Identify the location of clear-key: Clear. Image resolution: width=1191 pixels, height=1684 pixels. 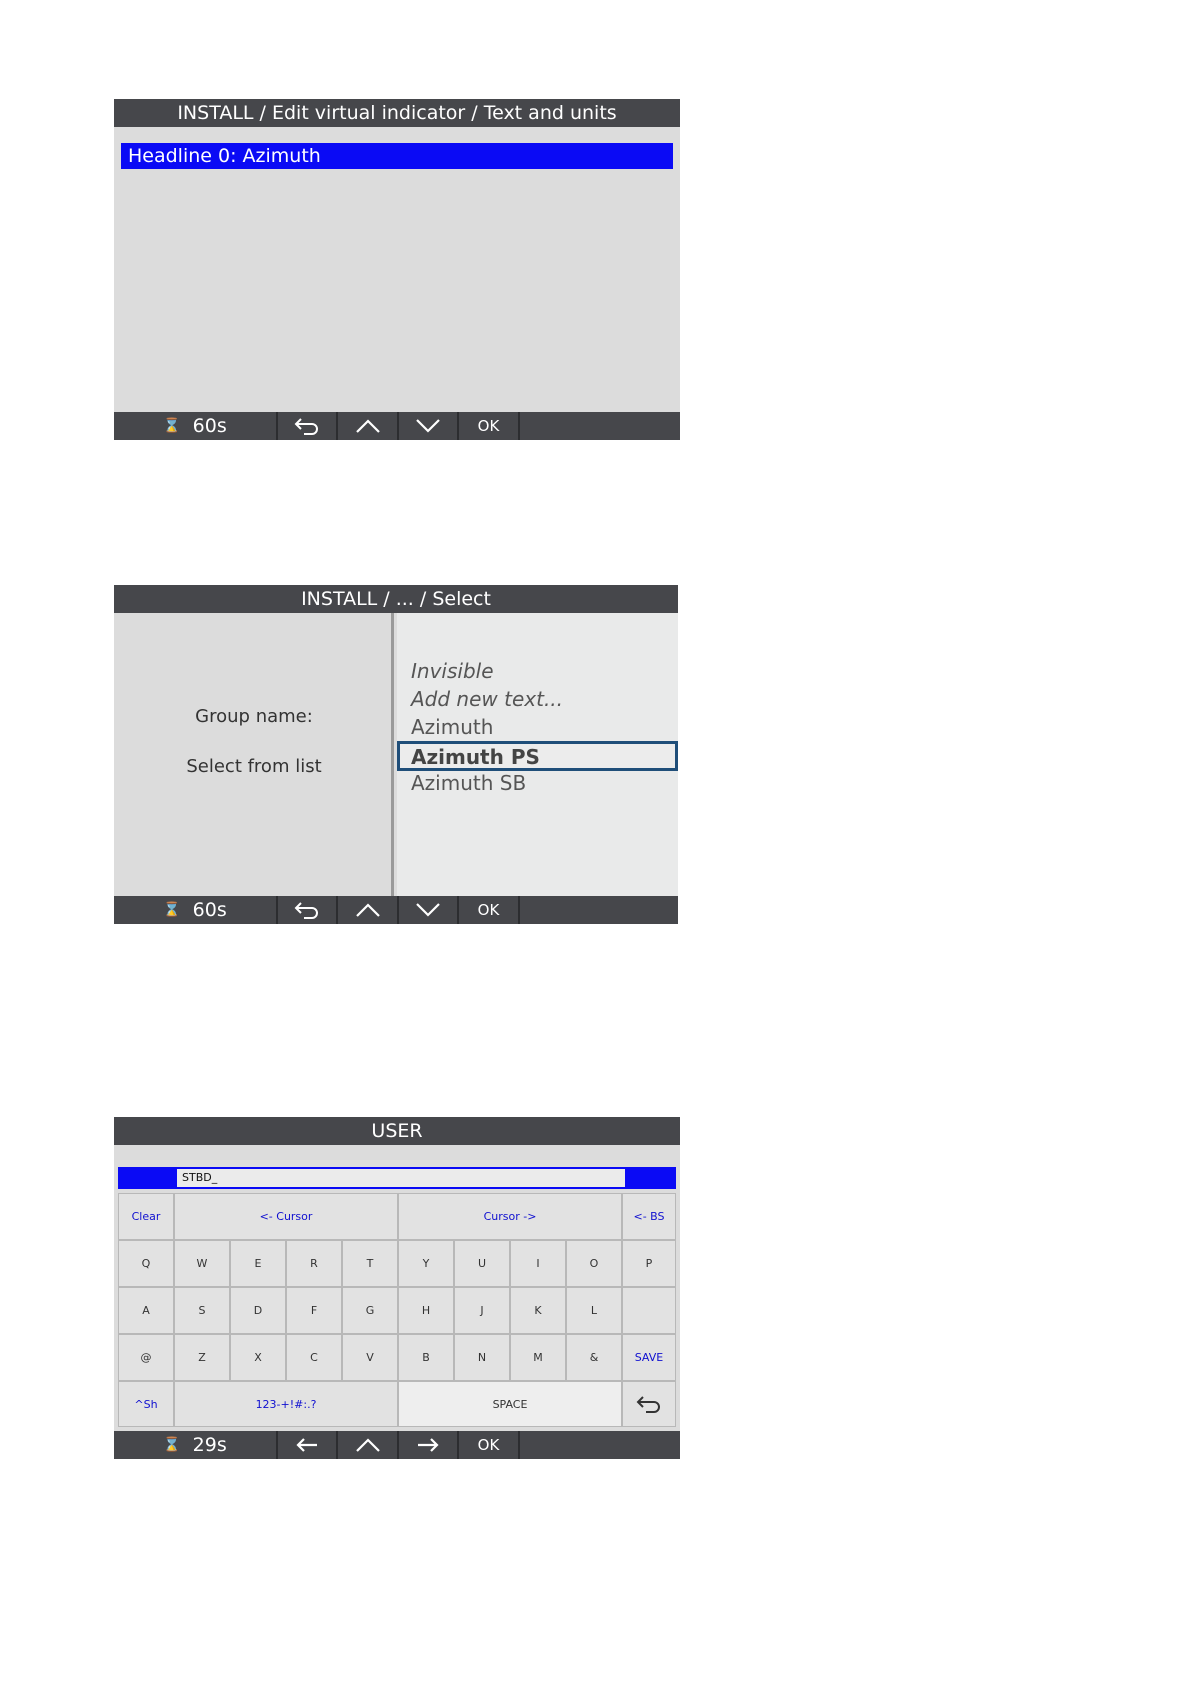
(146, 1216).